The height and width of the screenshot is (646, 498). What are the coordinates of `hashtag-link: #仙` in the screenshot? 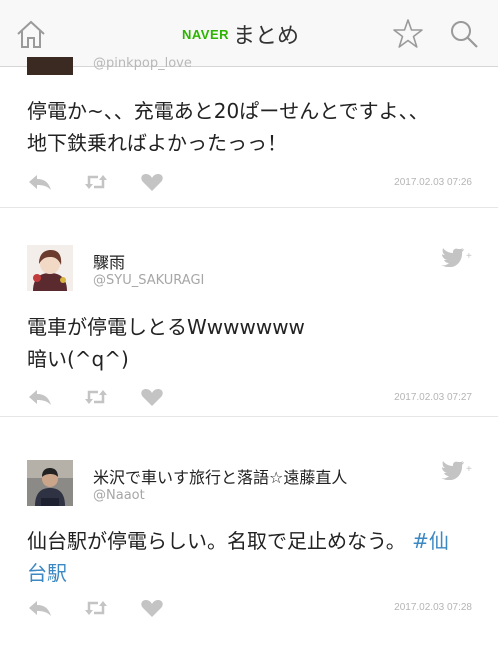 It's located at (430, 541).